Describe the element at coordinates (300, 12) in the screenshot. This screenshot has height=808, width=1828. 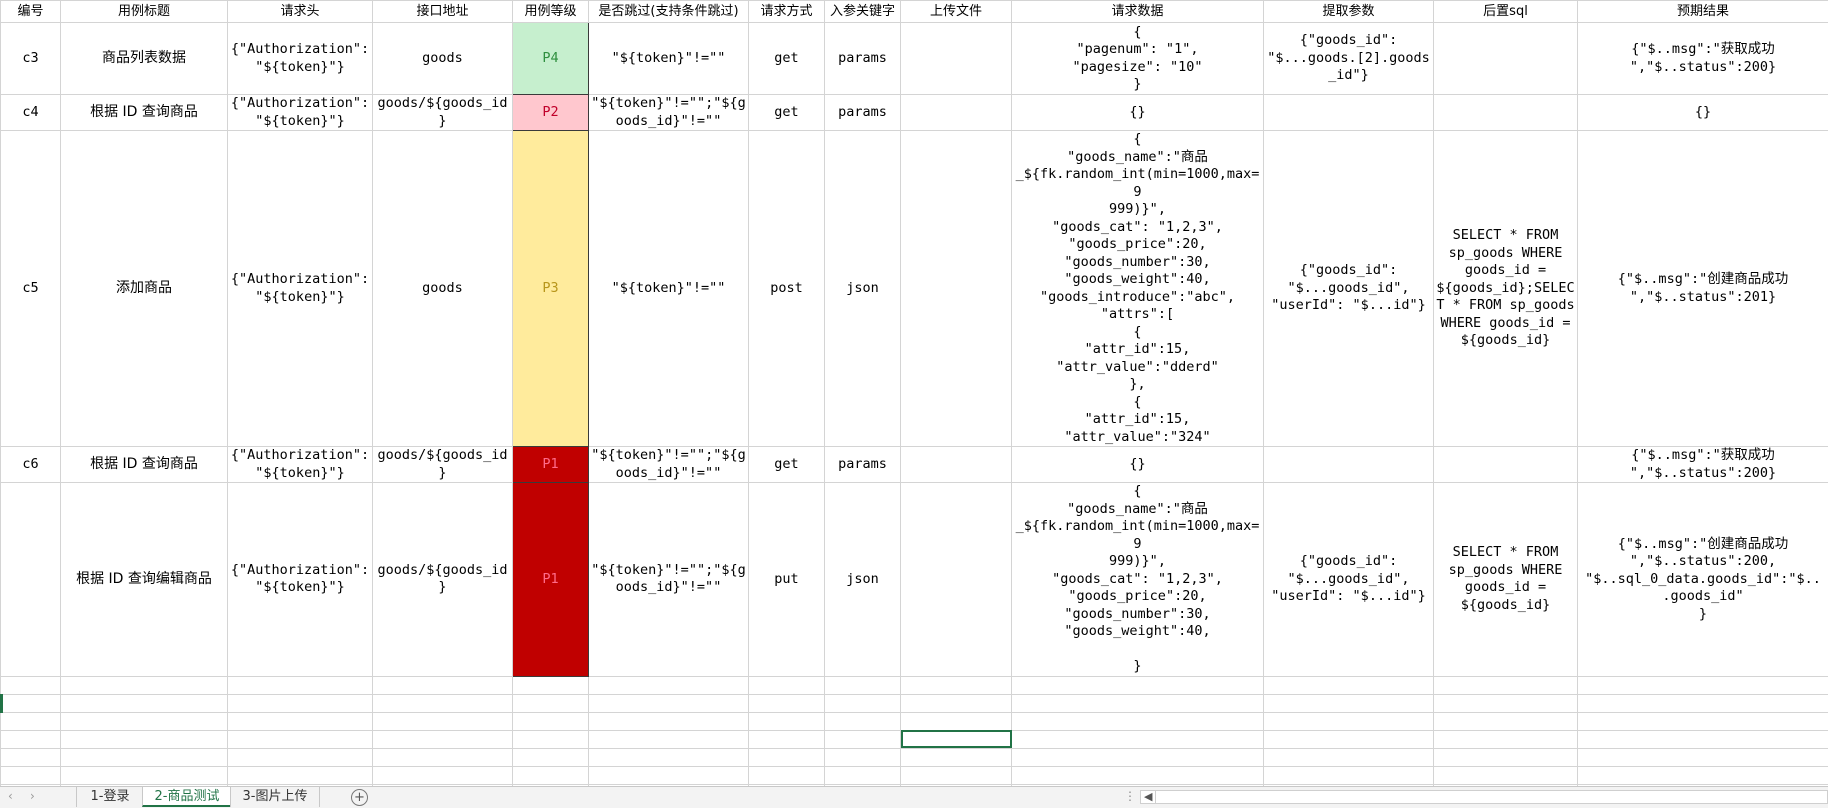
I see `header-cell-request-header: 请求头` at that location.